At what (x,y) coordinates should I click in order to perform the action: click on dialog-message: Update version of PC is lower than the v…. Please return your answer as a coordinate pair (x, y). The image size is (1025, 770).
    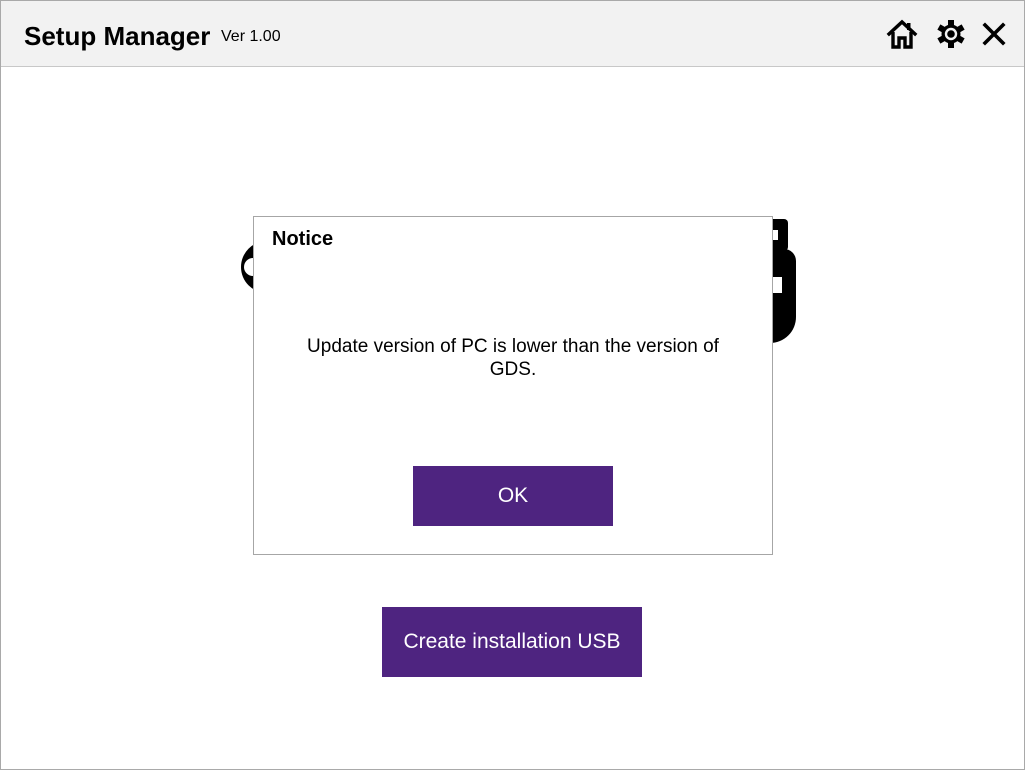
    Looking at the image, I should click on (513, 358).